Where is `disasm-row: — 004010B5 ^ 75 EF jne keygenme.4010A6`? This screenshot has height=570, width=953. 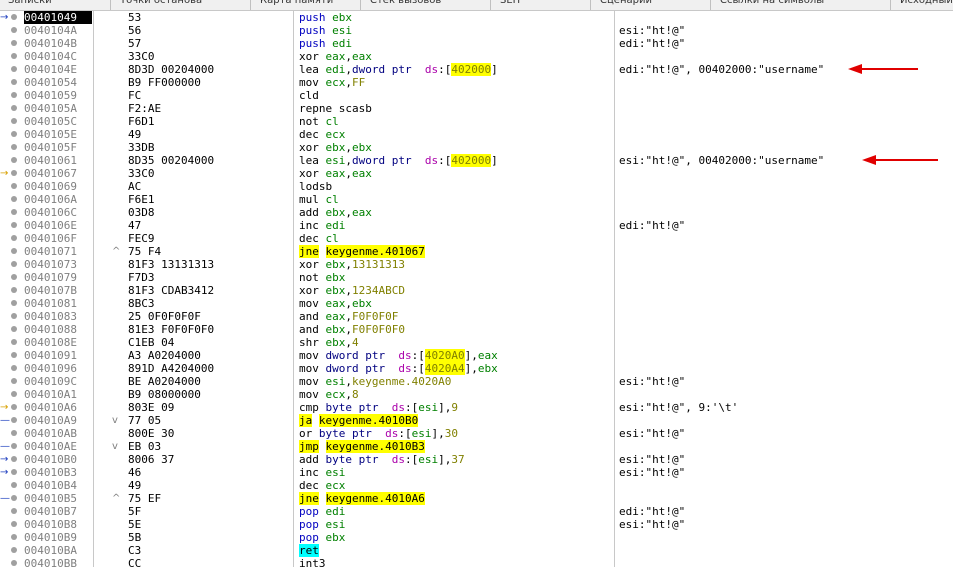
disasm-row: — 004010B5 ^ 75 EF jne keygenme.4010A6 is located at coordinates (476, 498).